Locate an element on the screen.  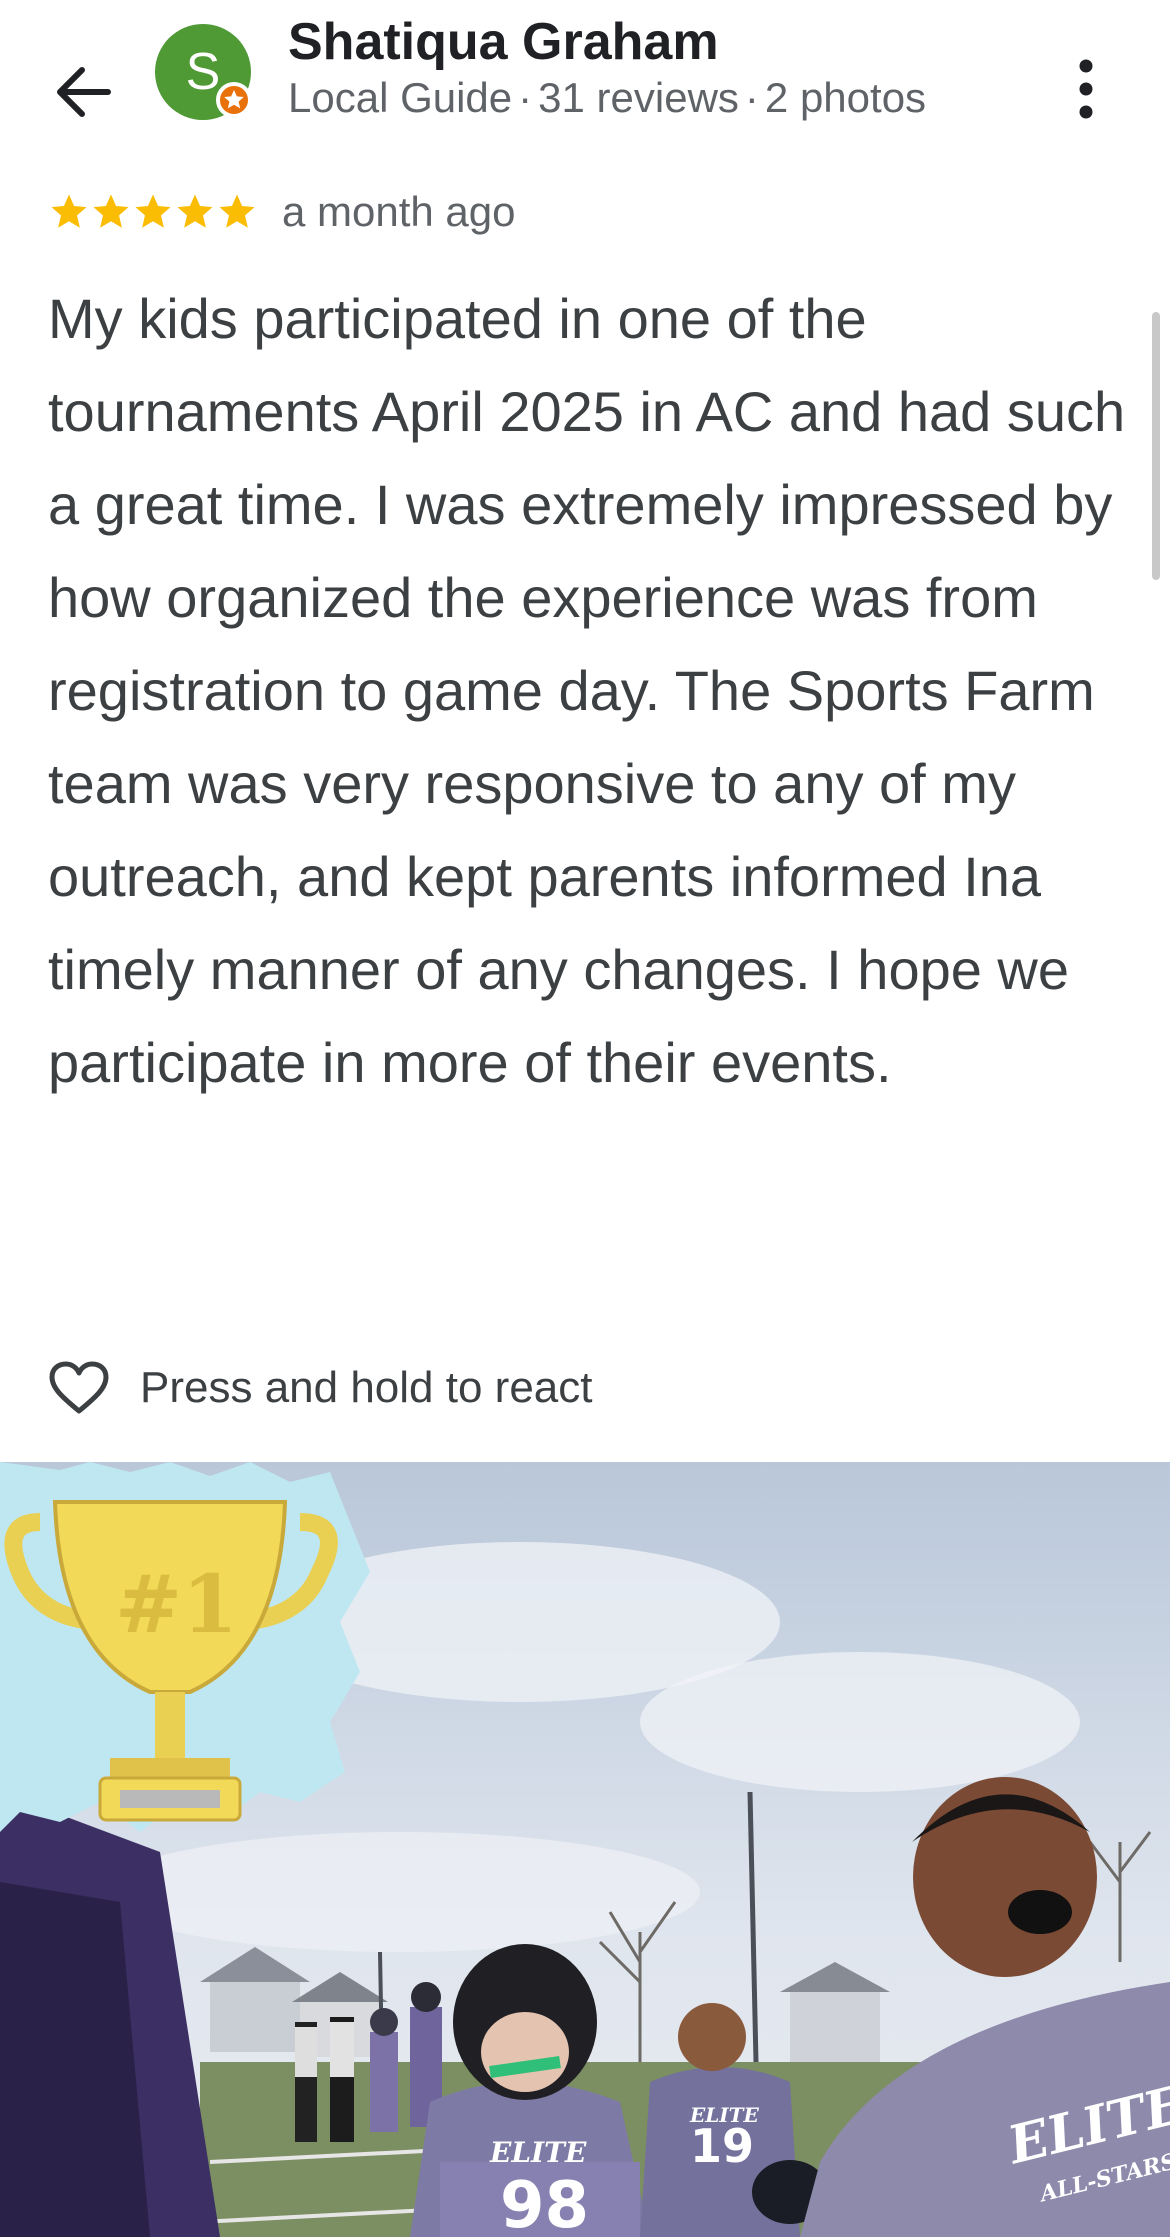
scrollbar is located at coordinates (1156, 446).